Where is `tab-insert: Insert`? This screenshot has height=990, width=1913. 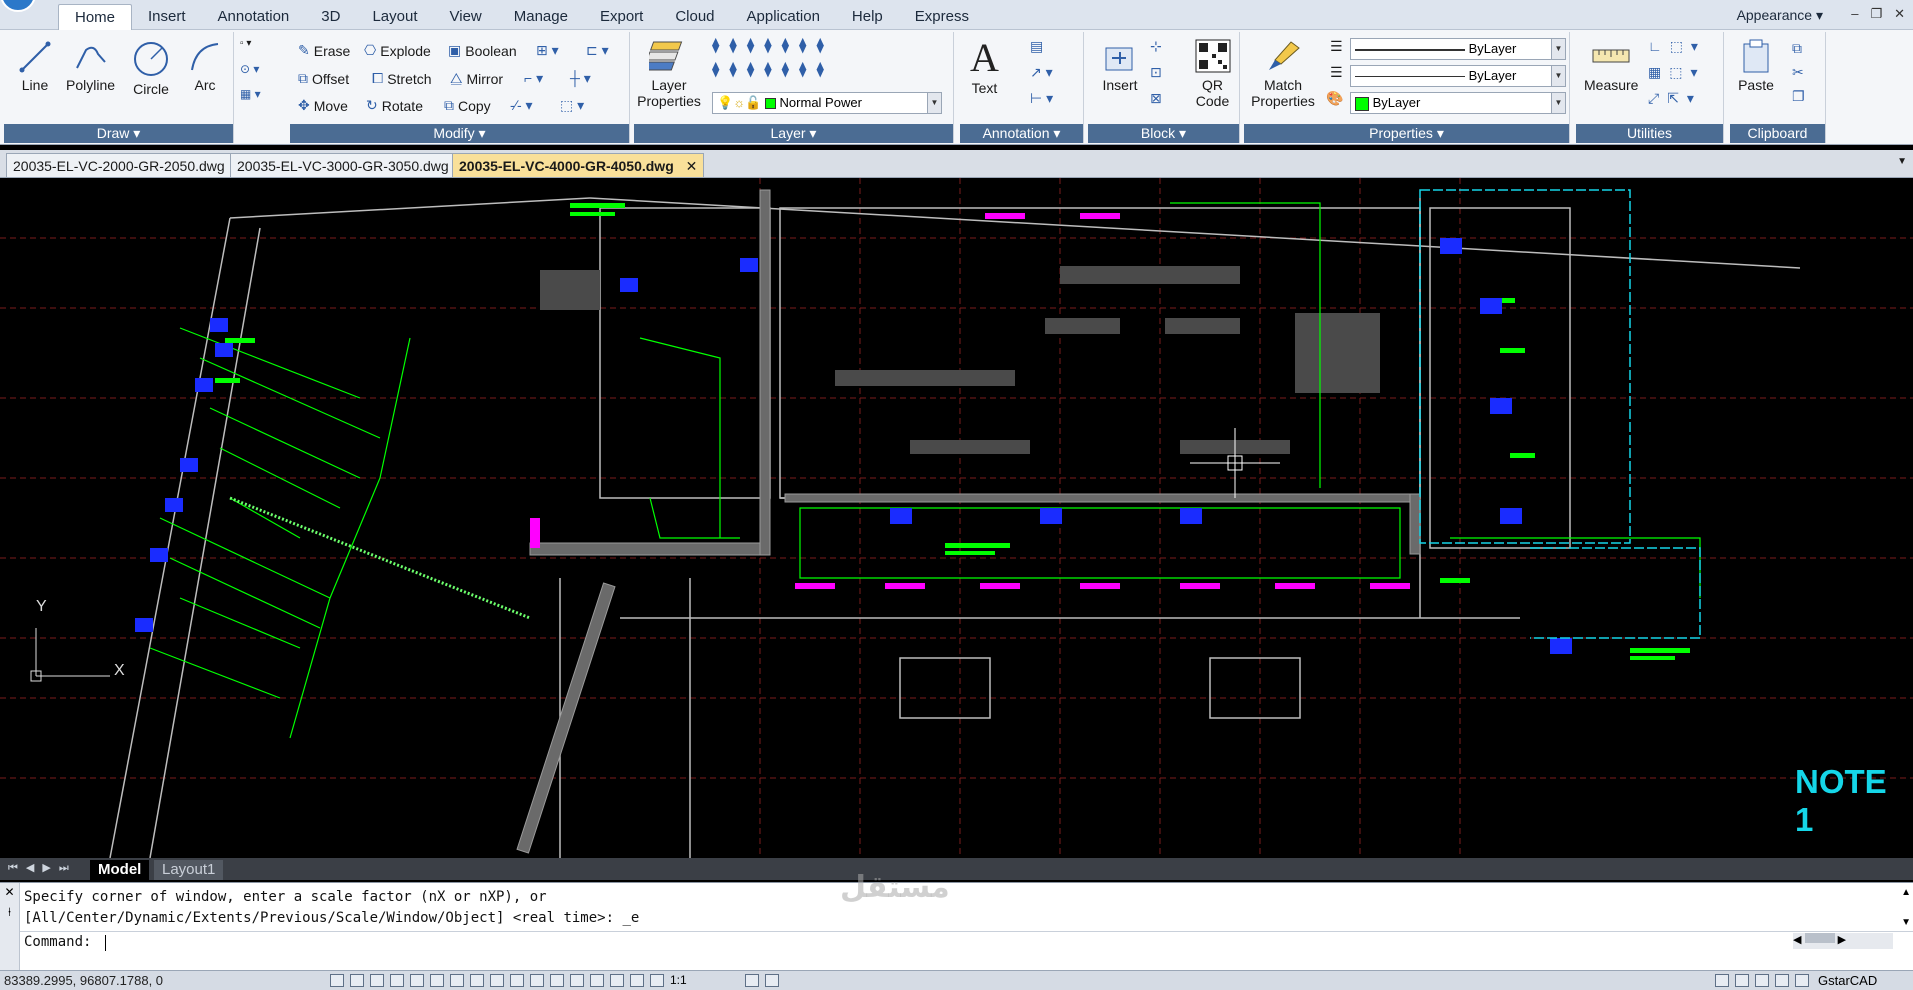
tab-insert: Insert is located at coordinates (167, 17).